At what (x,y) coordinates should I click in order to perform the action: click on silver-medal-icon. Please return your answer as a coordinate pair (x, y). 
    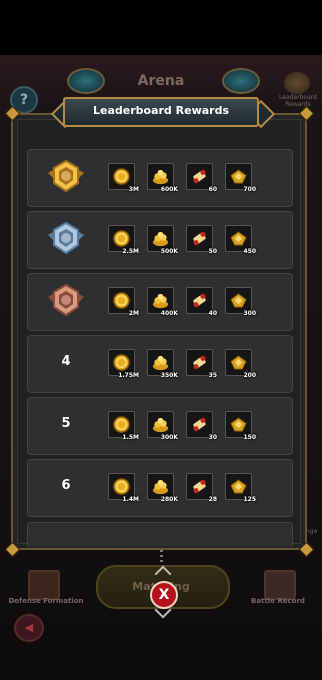
    Looking at the image, I should click on (66, 239).